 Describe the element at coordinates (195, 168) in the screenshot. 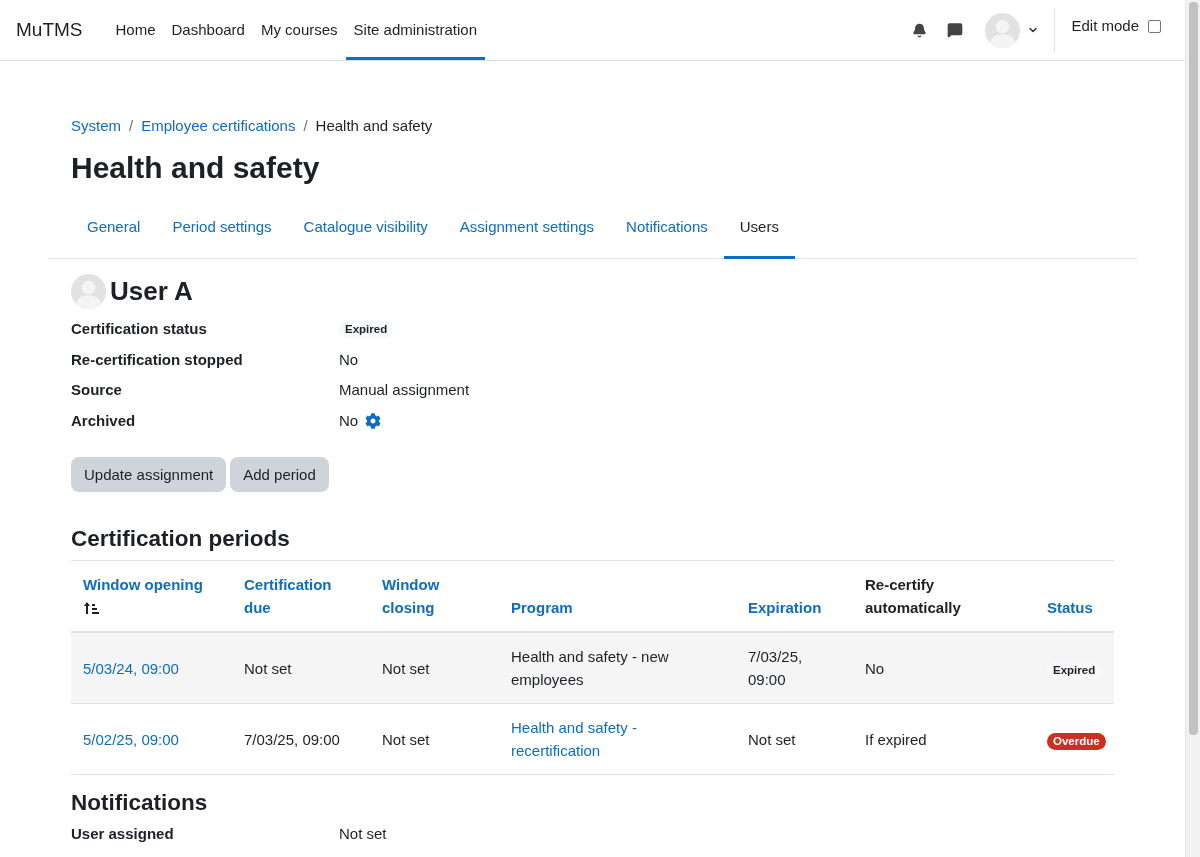

I see `page-title: Health and safety` at that location.